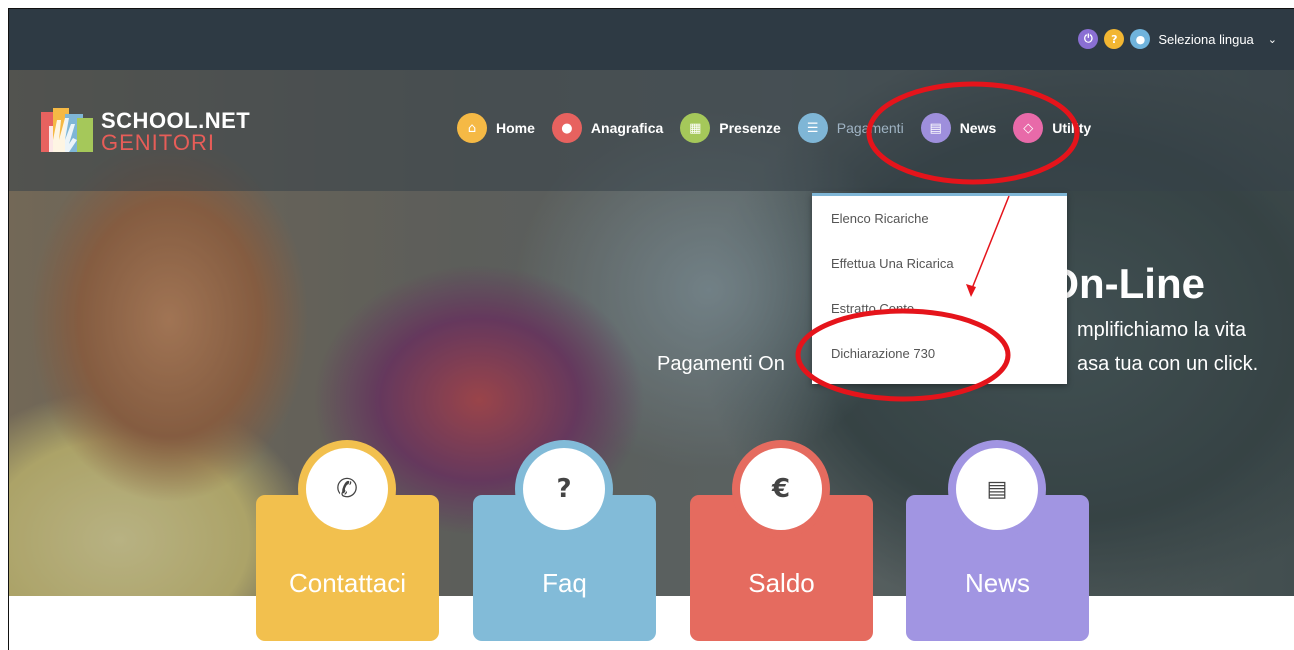  What do you see at coordinates (997, 583) in the screenshot?
I see `tile-label-news: News` at bounding box center [997, 583].